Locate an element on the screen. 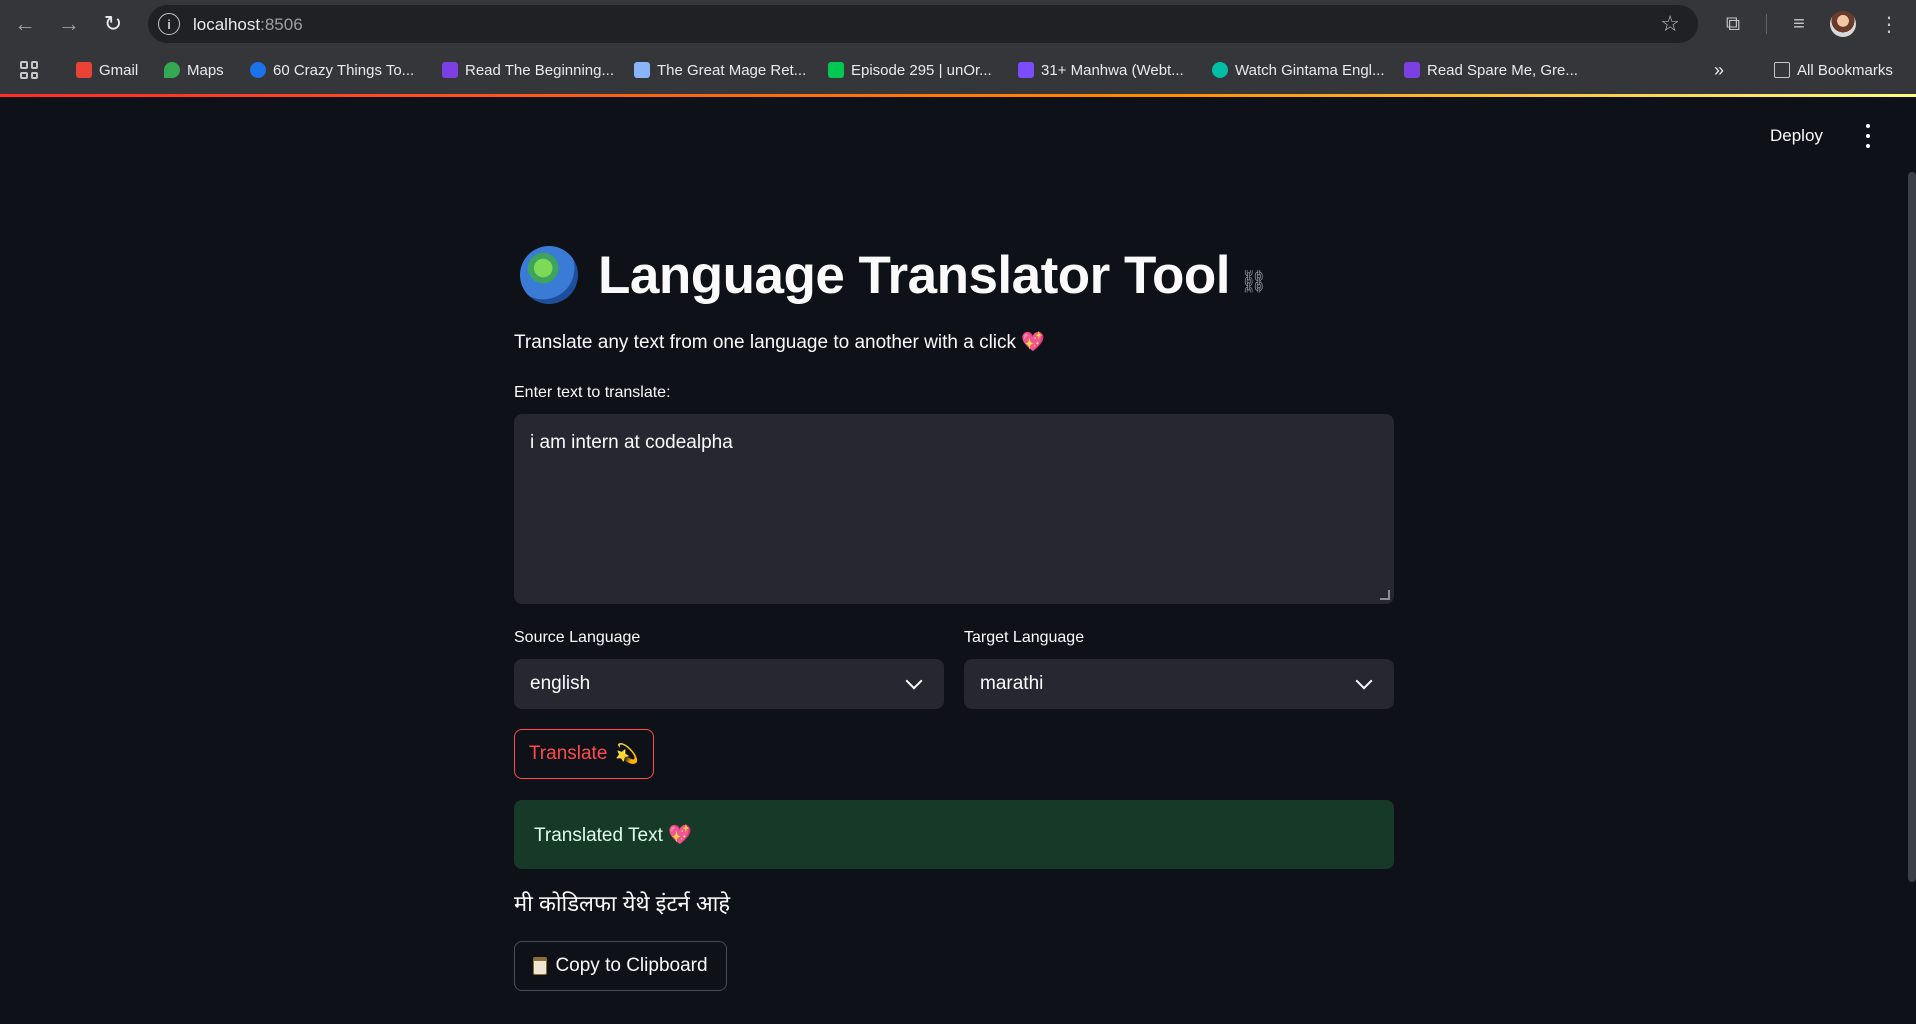  browser-menu-icon: ⋮ is located at coordinates (1889, 24).